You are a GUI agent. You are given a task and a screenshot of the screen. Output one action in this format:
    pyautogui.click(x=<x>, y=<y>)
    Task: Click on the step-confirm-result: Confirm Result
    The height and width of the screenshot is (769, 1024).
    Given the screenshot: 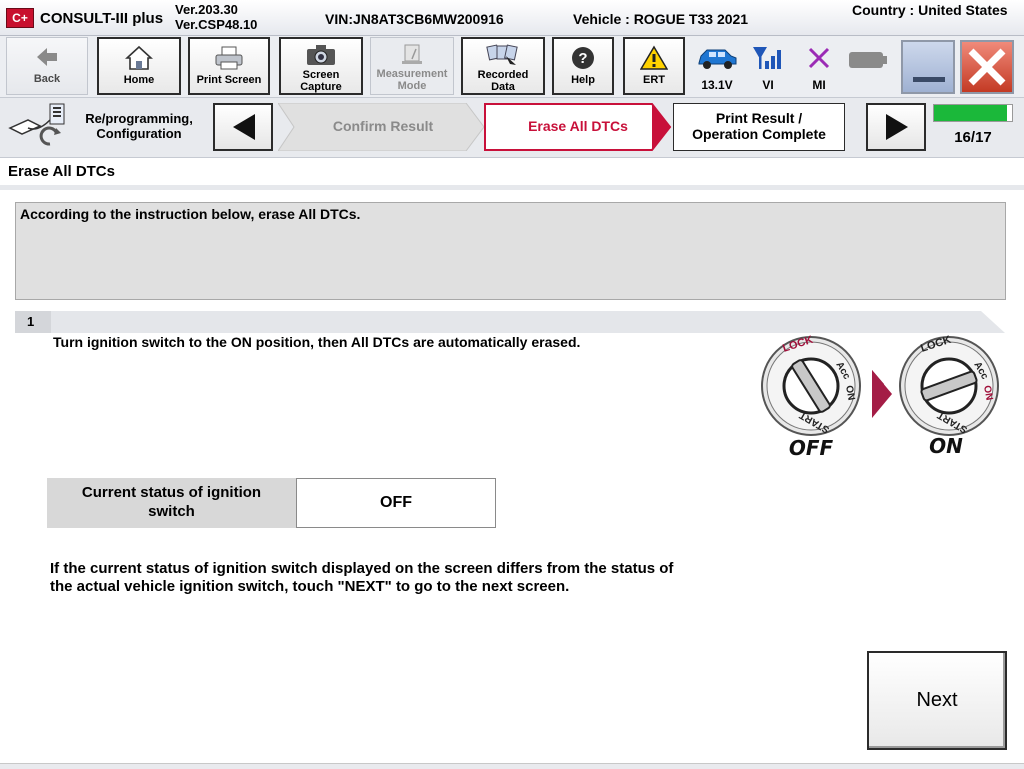 What is the action you would take?
    pyautogui.click(x=383, y=127)
    